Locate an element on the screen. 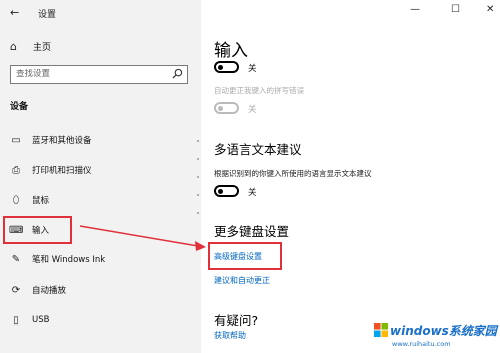  home-nav-item: ⌂ 主页 is located at coordinates (30, 46).